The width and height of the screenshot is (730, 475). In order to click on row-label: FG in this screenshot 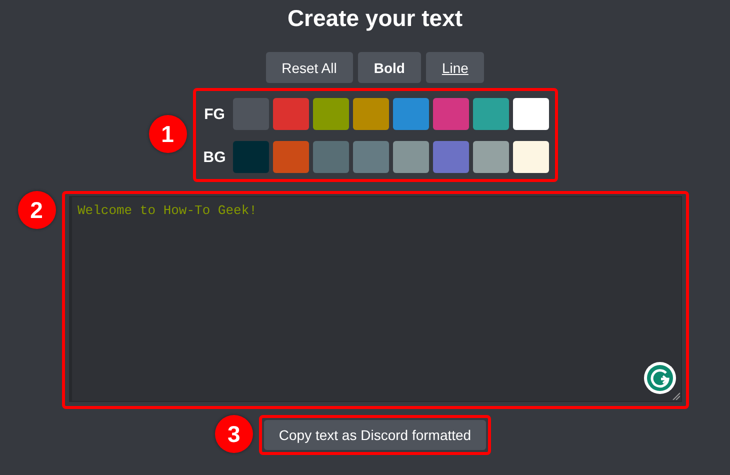, I will do `click(214, 114)`.